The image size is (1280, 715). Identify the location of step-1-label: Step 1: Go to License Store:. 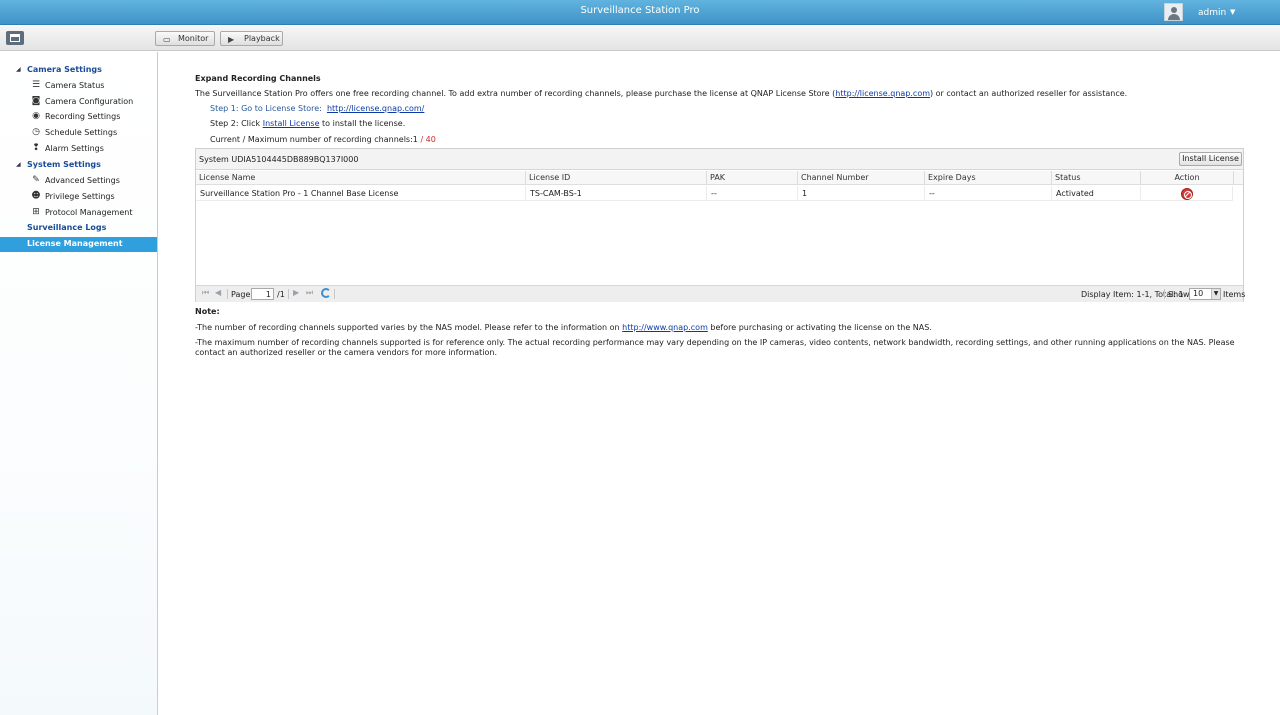
(266, 108).